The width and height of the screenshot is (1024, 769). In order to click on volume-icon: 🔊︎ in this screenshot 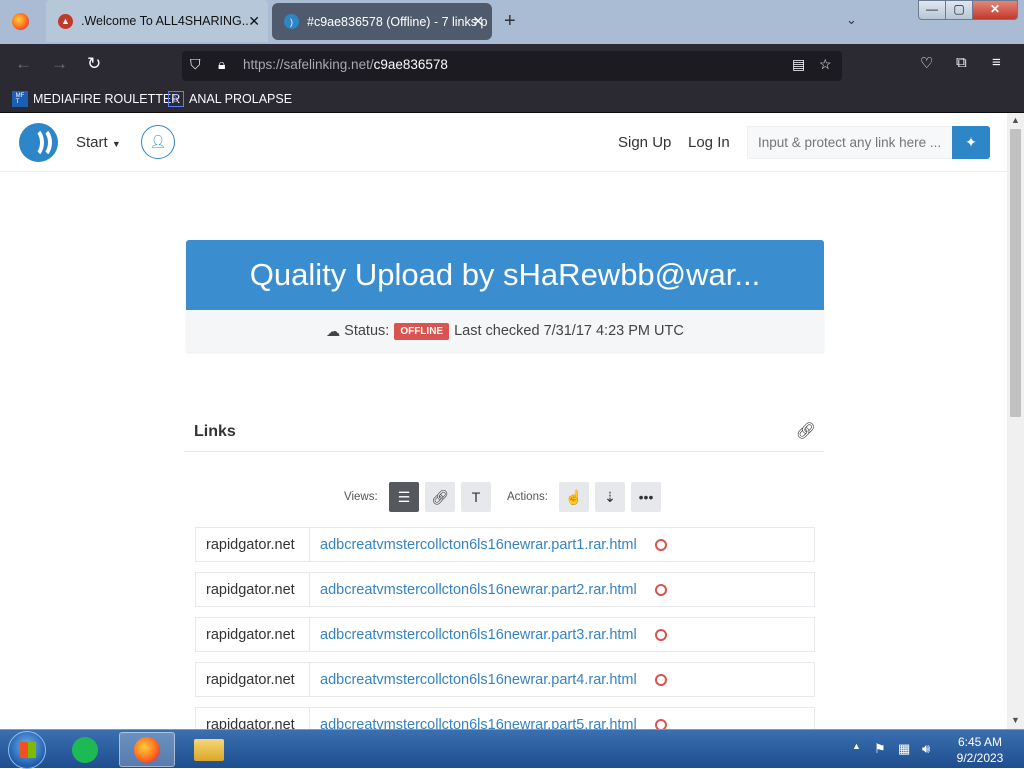, I will do `click(926, 749)`.